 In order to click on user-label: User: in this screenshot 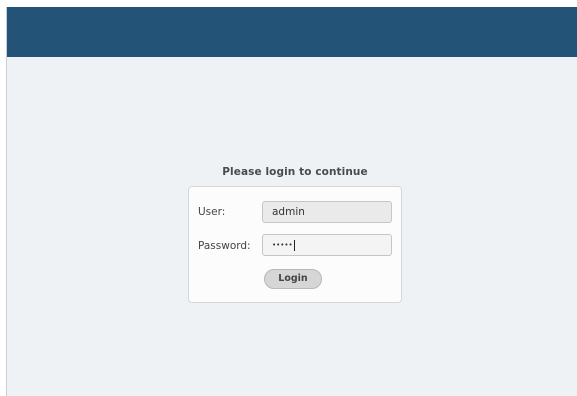, I will do `click(212, 212)`.